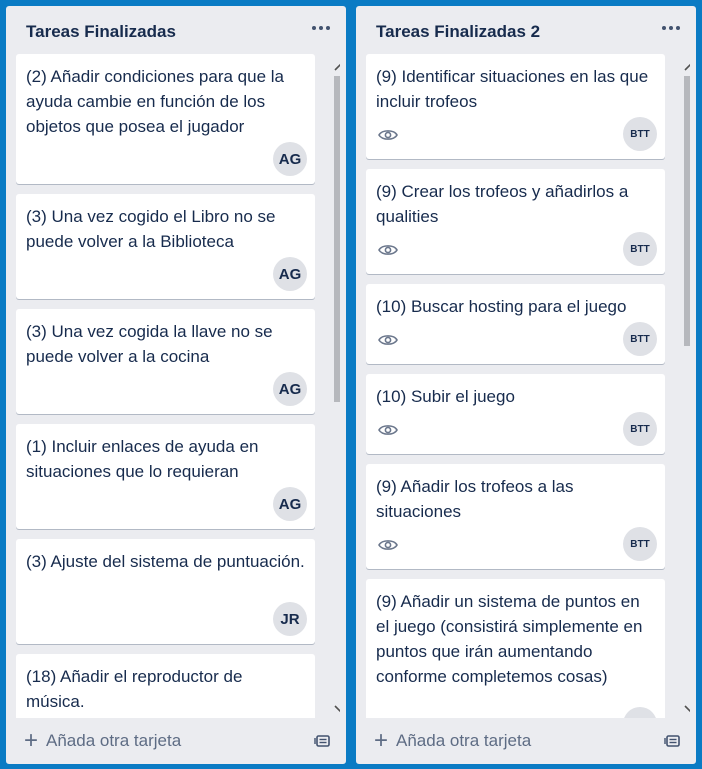  Describe the element at coordinates (515, 414) in the screenshot. I see `card: (10) Subir el juego BTT` at that location.